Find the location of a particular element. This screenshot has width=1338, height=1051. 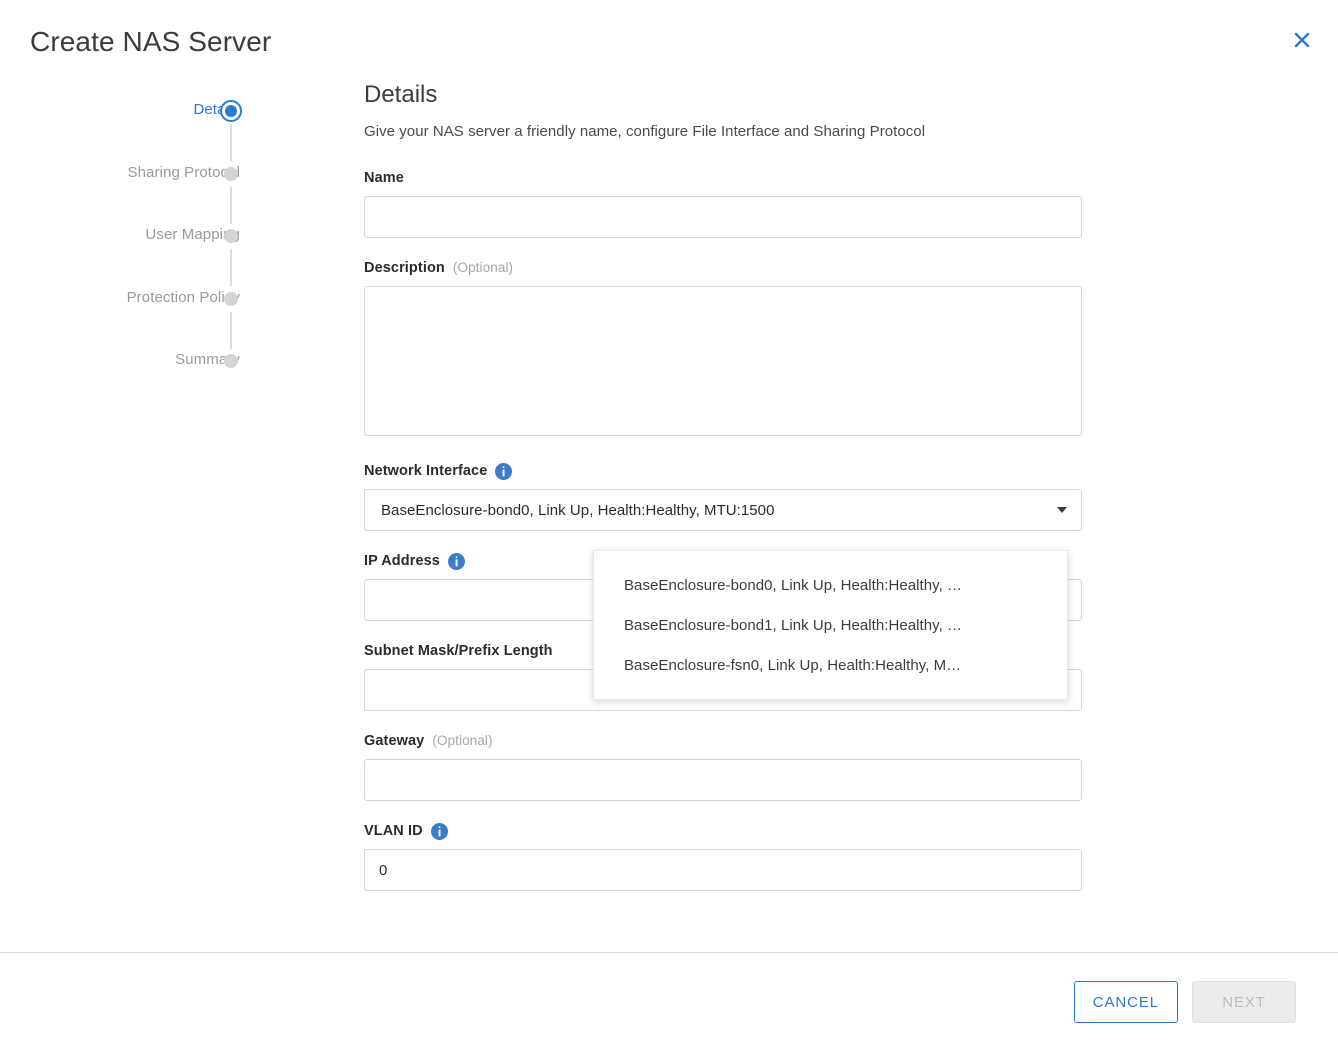

label-name: Name is located at coordinates (724, 178).